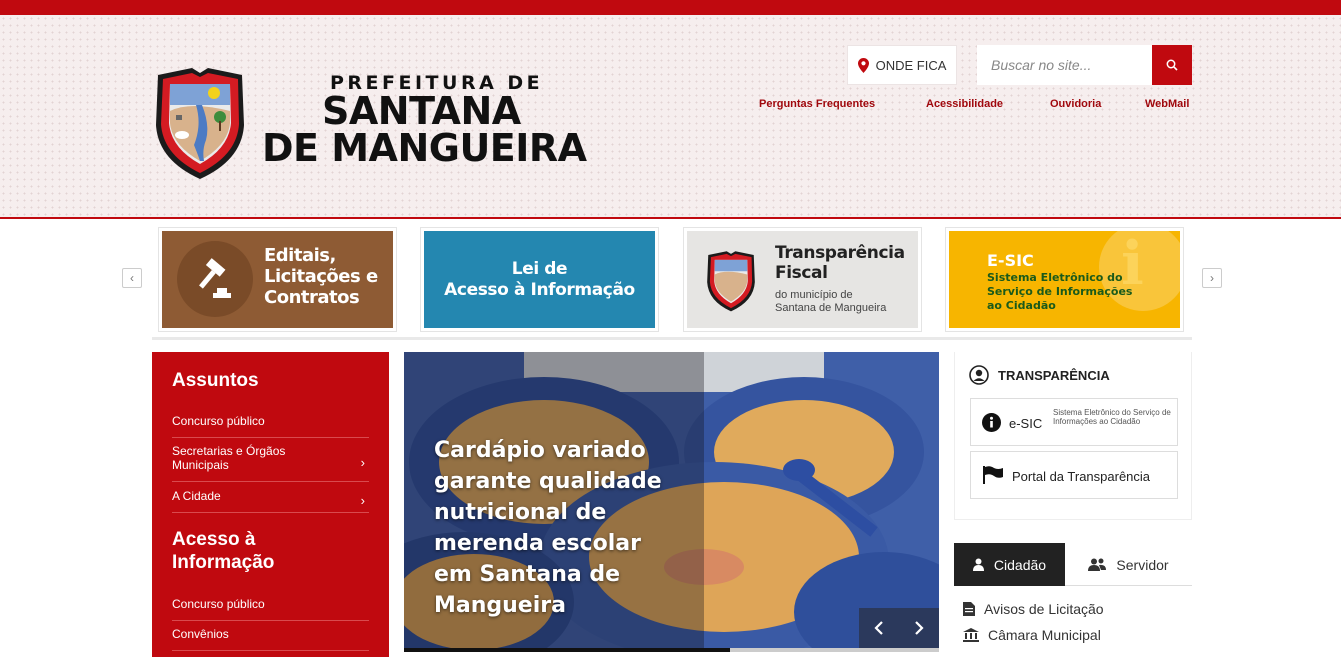 This screenshot has width=1341, height=657. Describe the element at coordinates (670, 7) in the screenshot. I see `top-accent-bar` at that location.